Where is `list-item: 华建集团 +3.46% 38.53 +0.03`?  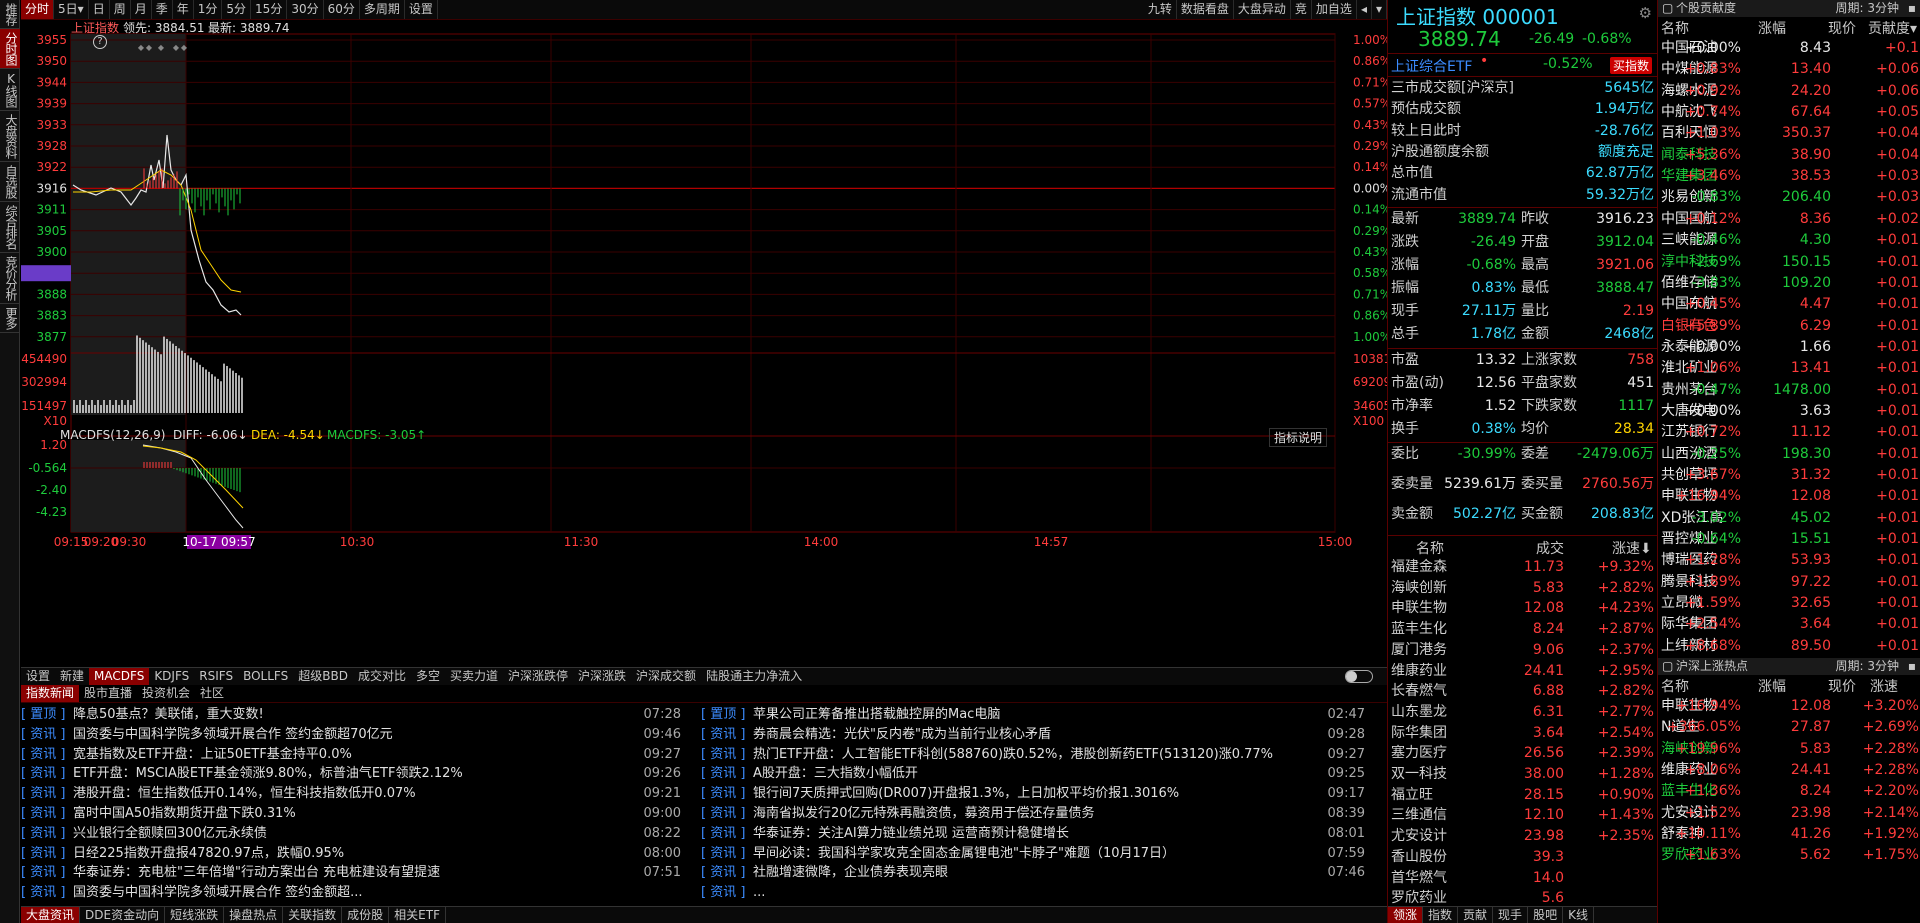
list-item: 华建集团 +3.46% 38.53 +0.03 is located at coordinates (1789, 176).